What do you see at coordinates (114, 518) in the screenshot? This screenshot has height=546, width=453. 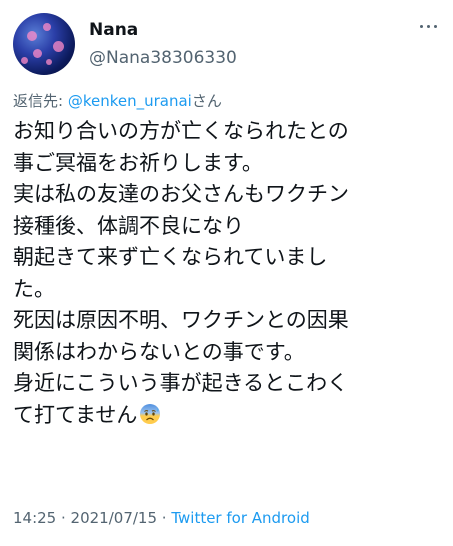 I see `tweet-date: 2021/07/15` at bounding box center [114, 518].